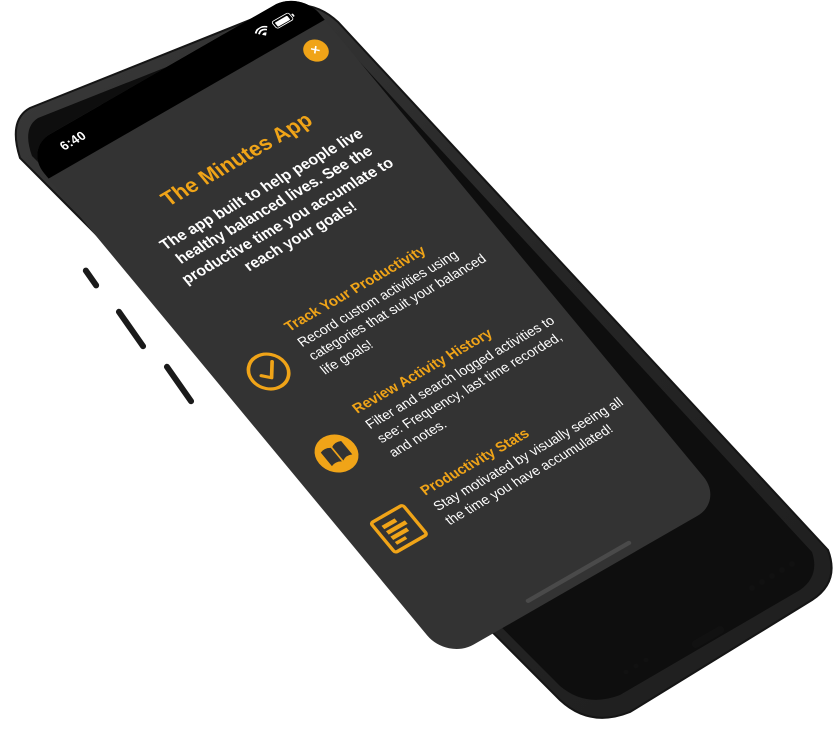 This screenshot has width=840, height=743. I want to click on close-icon: ×, so click(315, 50).